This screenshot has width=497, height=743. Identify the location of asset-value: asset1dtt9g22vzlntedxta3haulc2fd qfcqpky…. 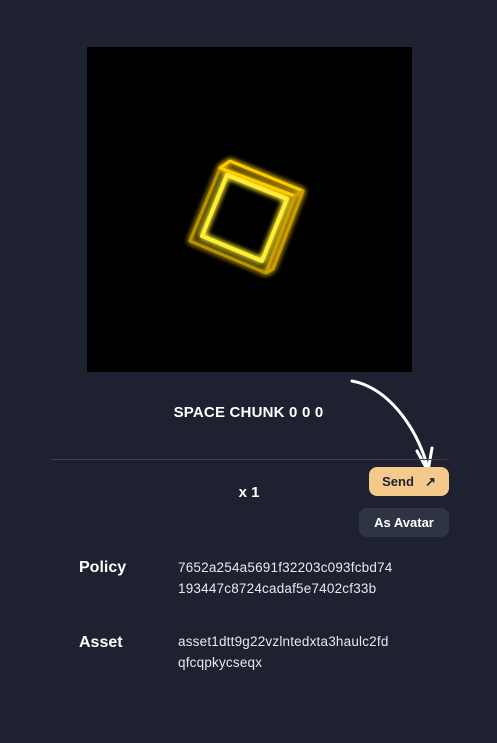
(303, 652).